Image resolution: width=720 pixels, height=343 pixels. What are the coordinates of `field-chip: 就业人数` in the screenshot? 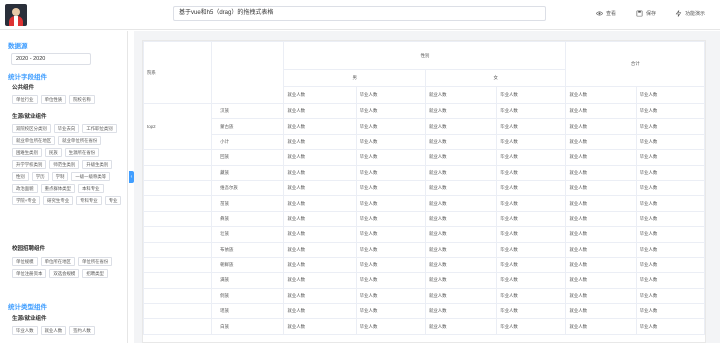 It's located at (53, 330).